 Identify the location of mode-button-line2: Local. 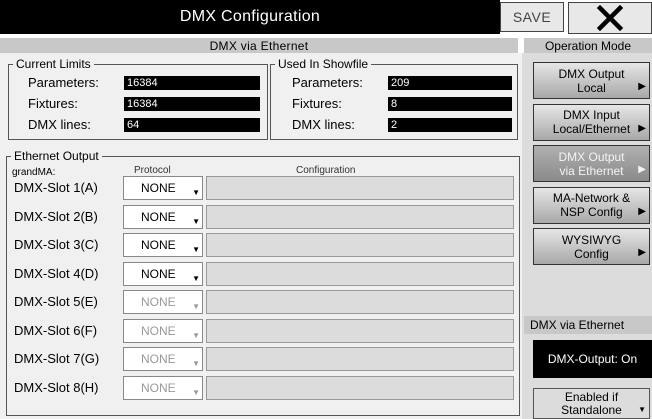
(591, 87).